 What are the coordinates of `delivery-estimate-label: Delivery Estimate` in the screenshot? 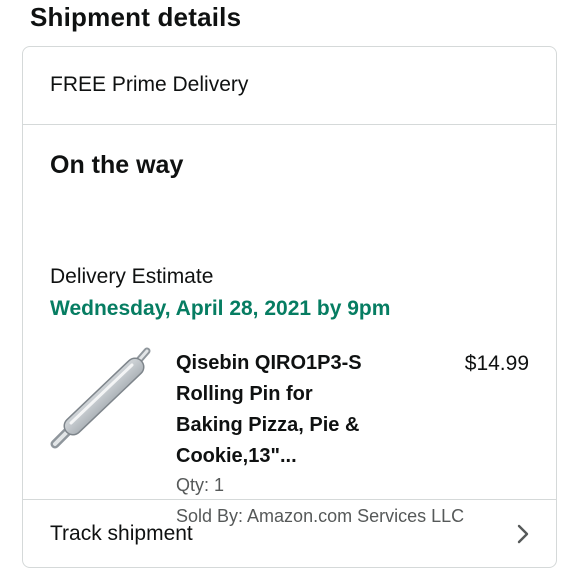 It's located at (132, 276).